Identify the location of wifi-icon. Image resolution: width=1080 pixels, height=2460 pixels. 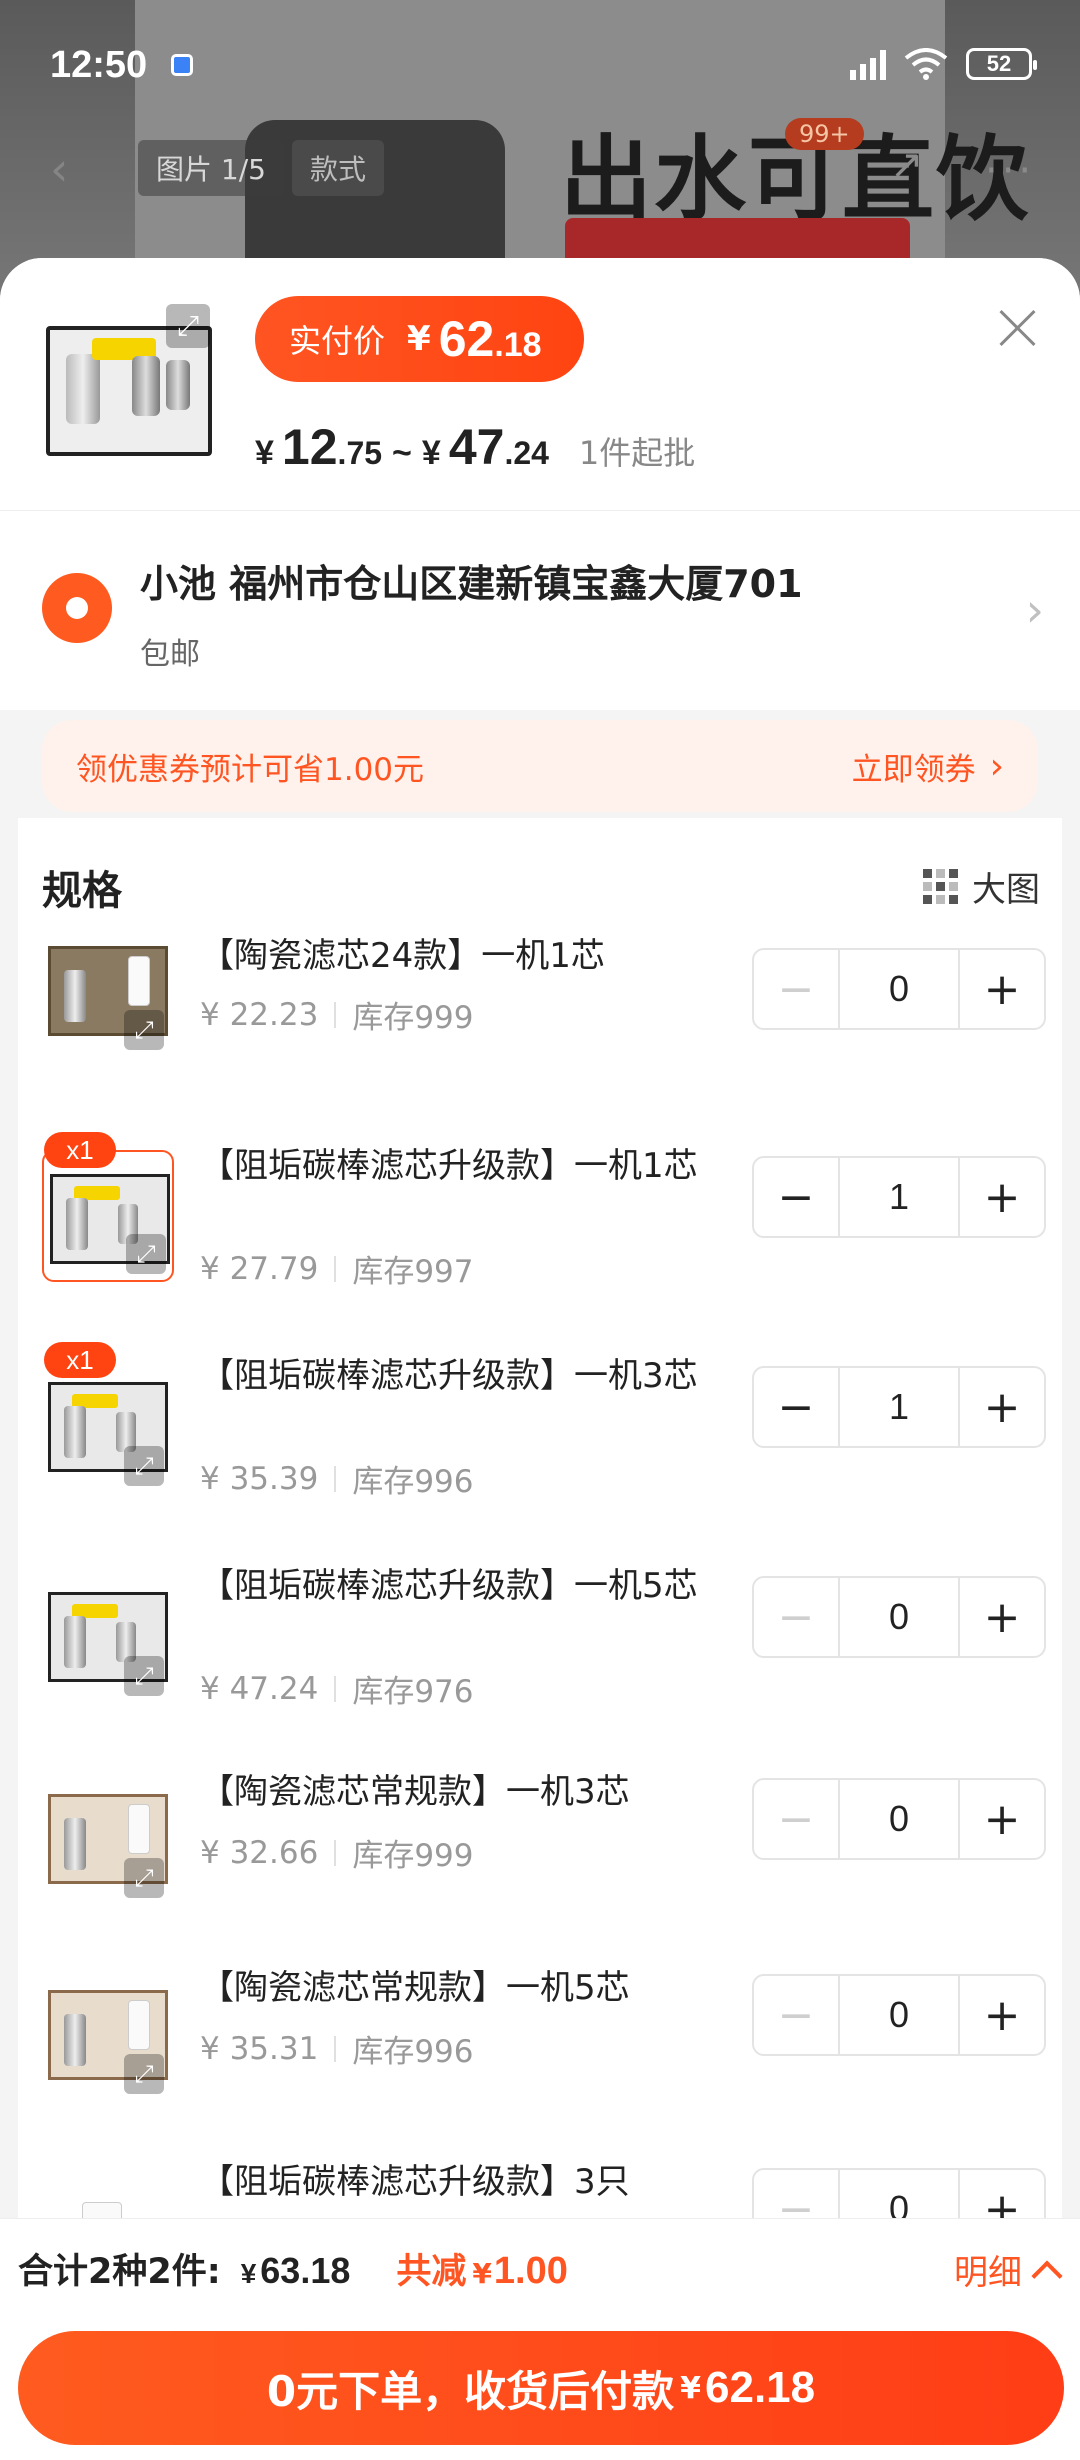
(926, 64).